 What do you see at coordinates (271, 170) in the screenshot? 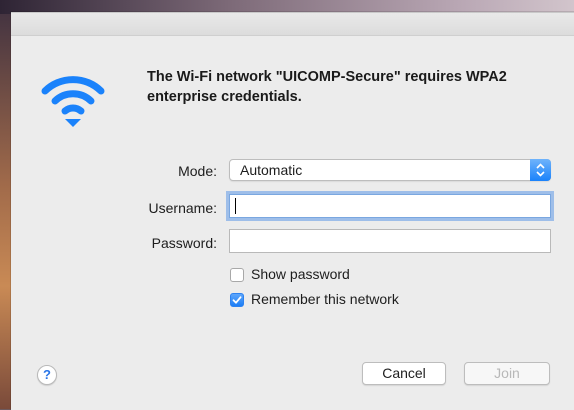
I see `mode-select-value: Automatic` at bounding box center [271, 170].